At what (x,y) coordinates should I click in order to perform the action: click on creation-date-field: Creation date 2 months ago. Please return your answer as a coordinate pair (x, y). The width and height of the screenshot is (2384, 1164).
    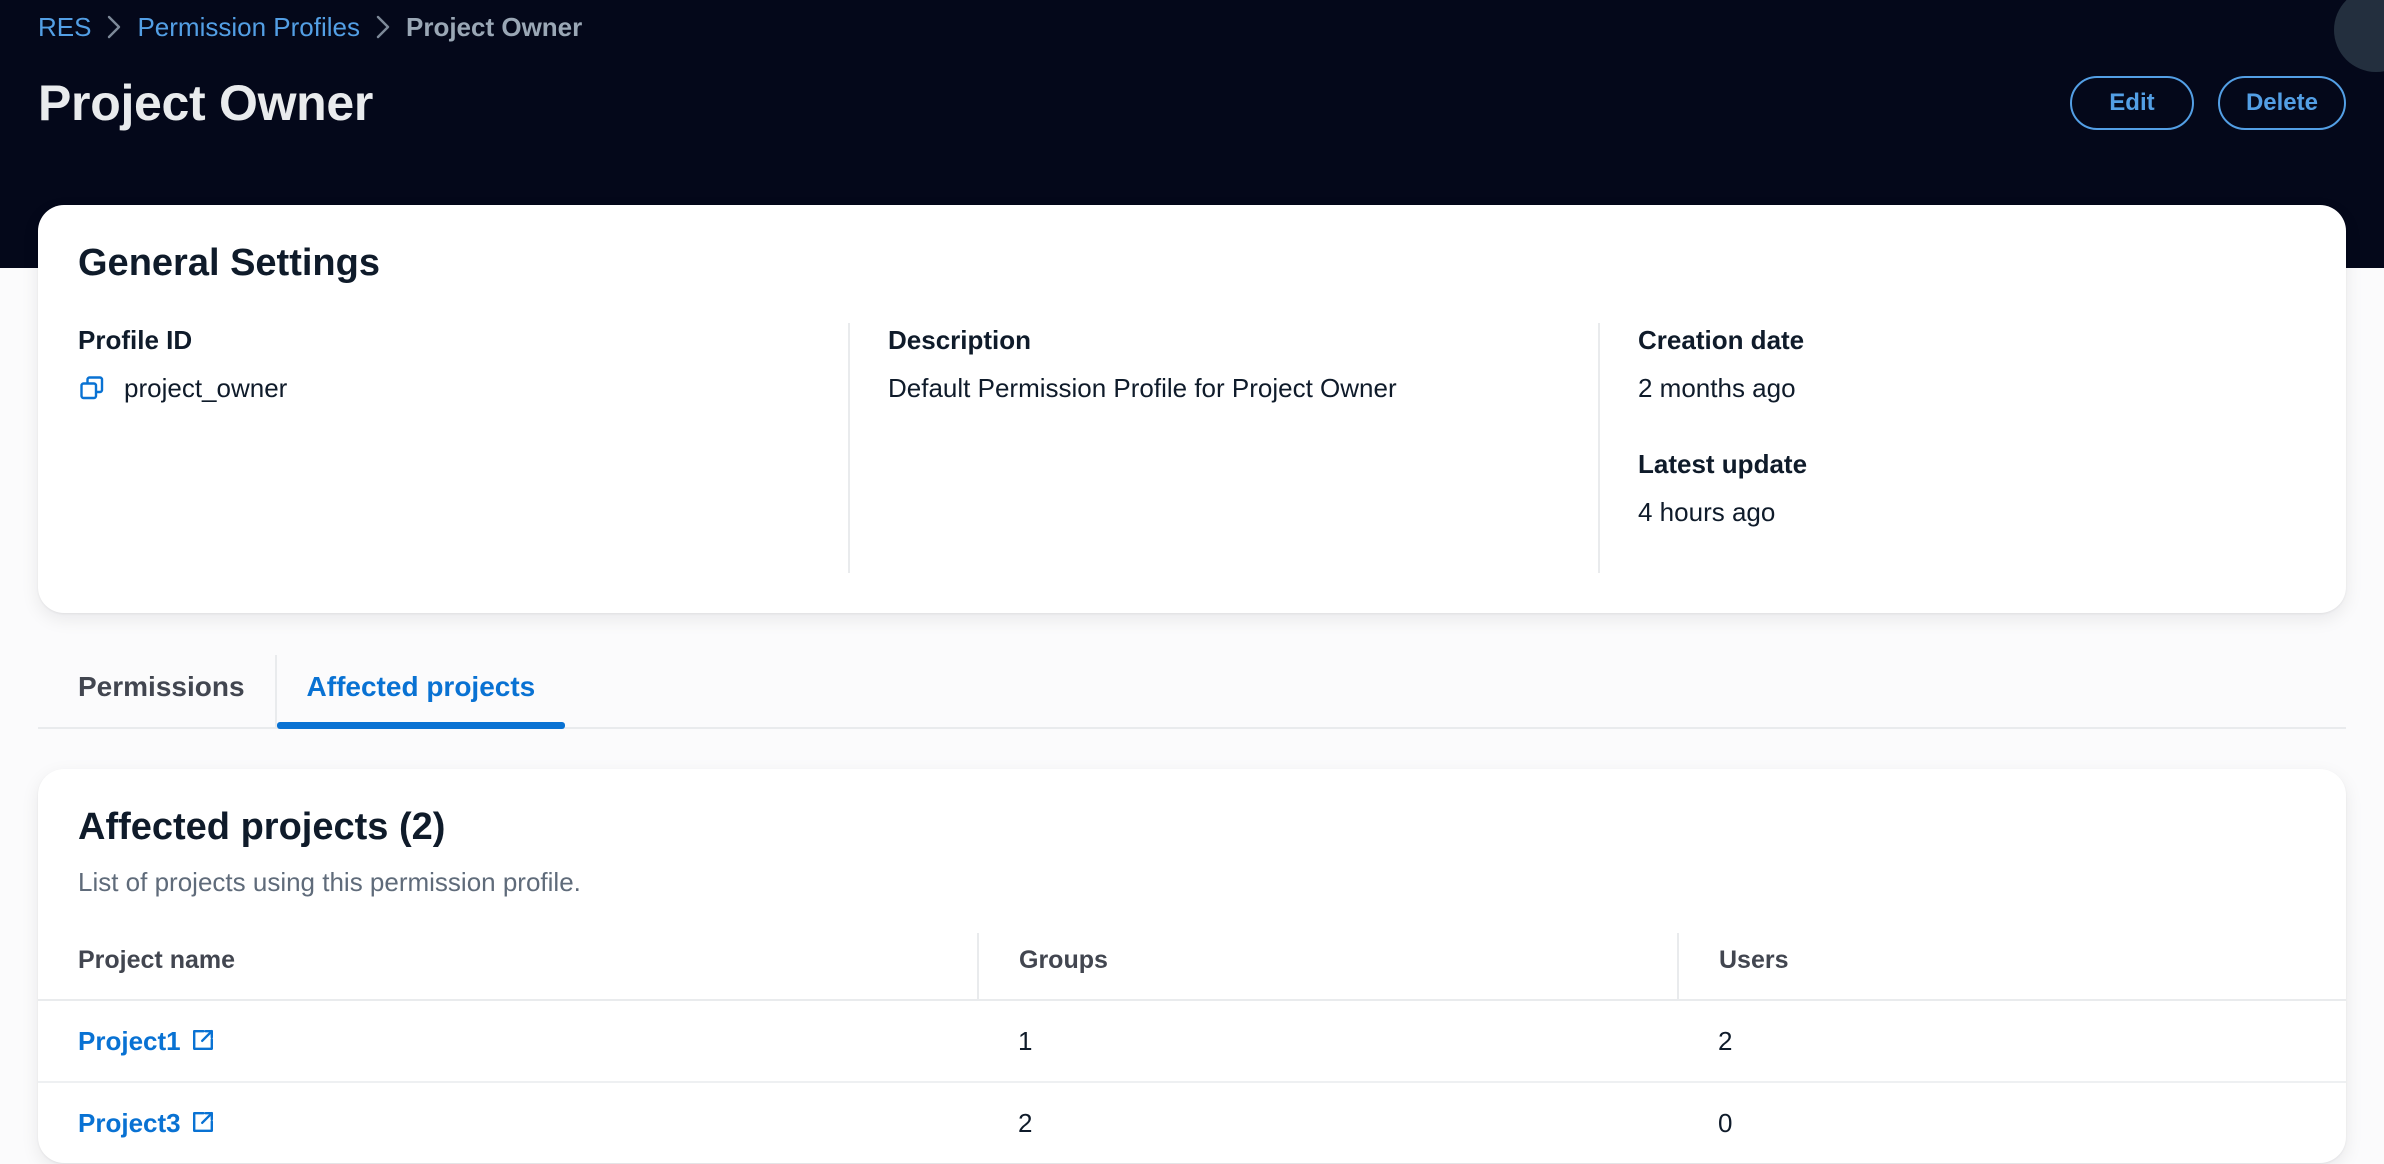
    Looking at the image, I should click on (1953, 364).